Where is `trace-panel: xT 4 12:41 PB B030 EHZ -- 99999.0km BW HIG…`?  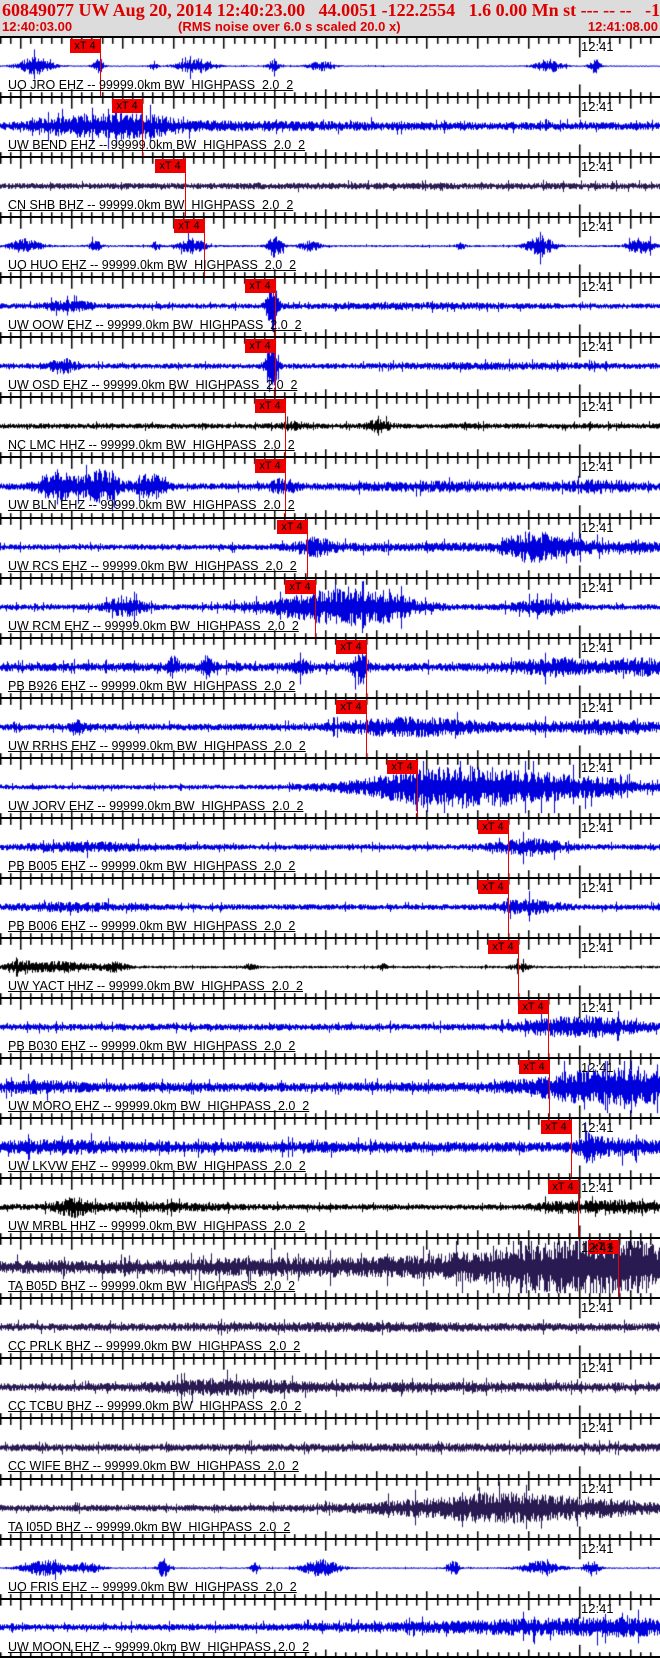 trace-panel: xT 4 12:41 PB B030 EHZ -- 99999.0km BW HIG… is located at coordinates (330, 1027).